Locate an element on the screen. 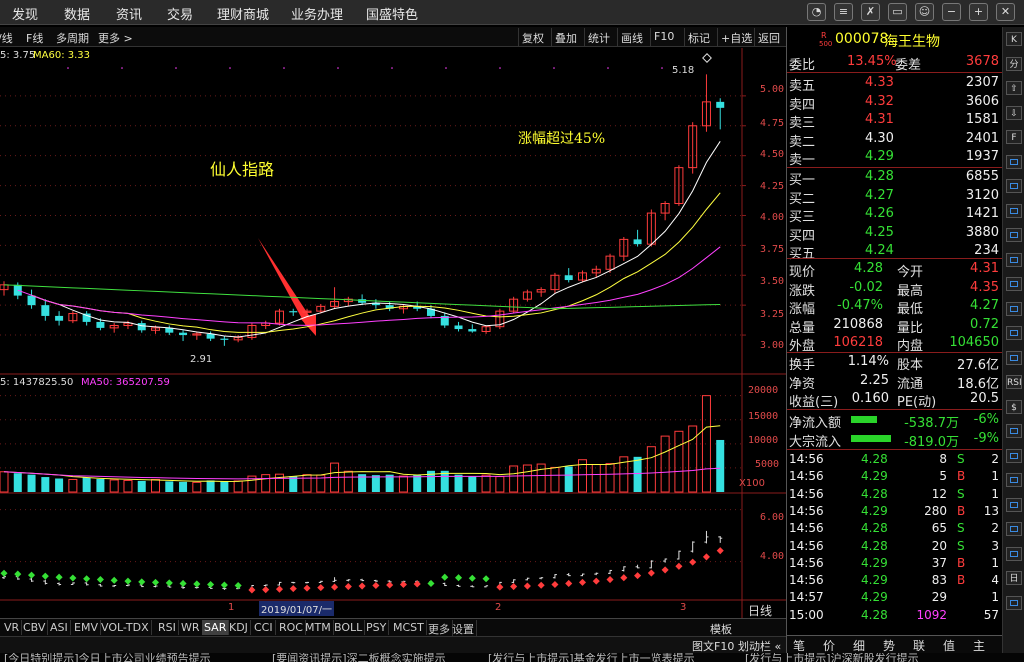 The height and width of the screenshot is (662, 1024). panel-tab: 势 is located at coordinates (889, 645).